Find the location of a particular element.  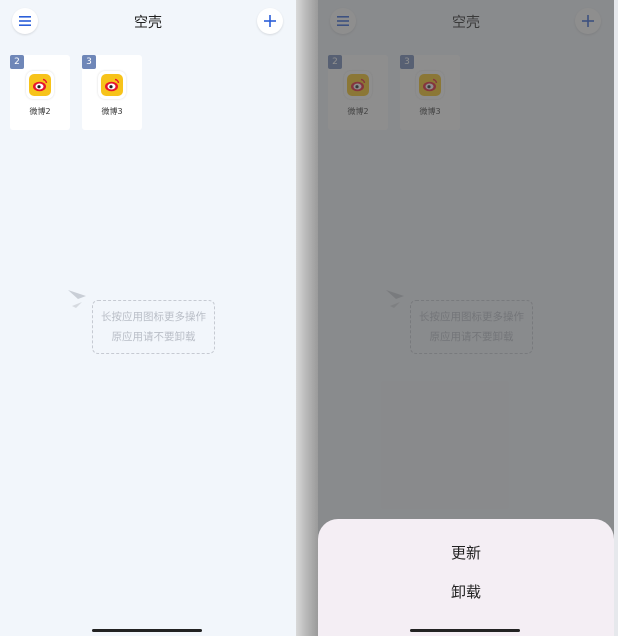

screen-divider is located at coordinates (307, 318).